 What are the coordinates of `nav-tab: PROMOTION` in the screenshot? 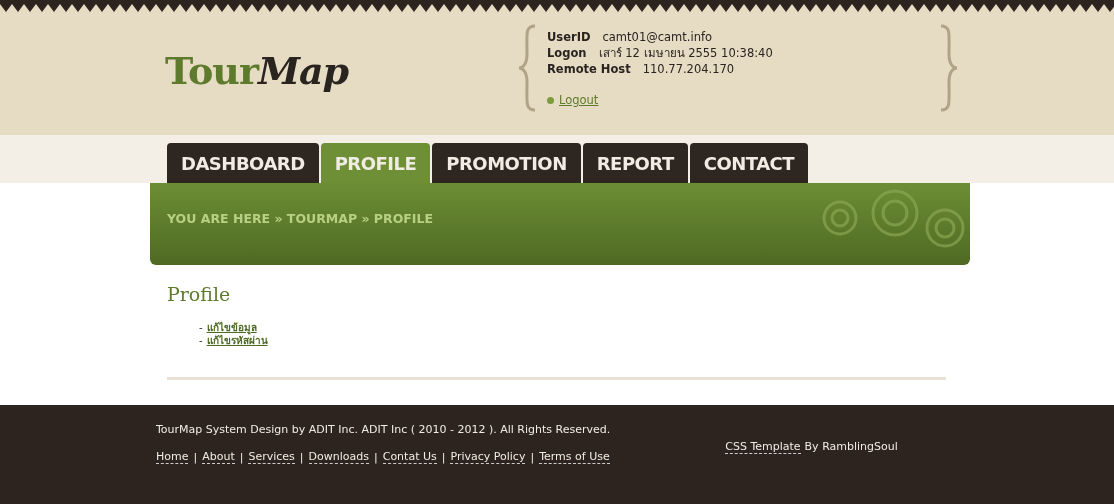 It's located at (506, 163).